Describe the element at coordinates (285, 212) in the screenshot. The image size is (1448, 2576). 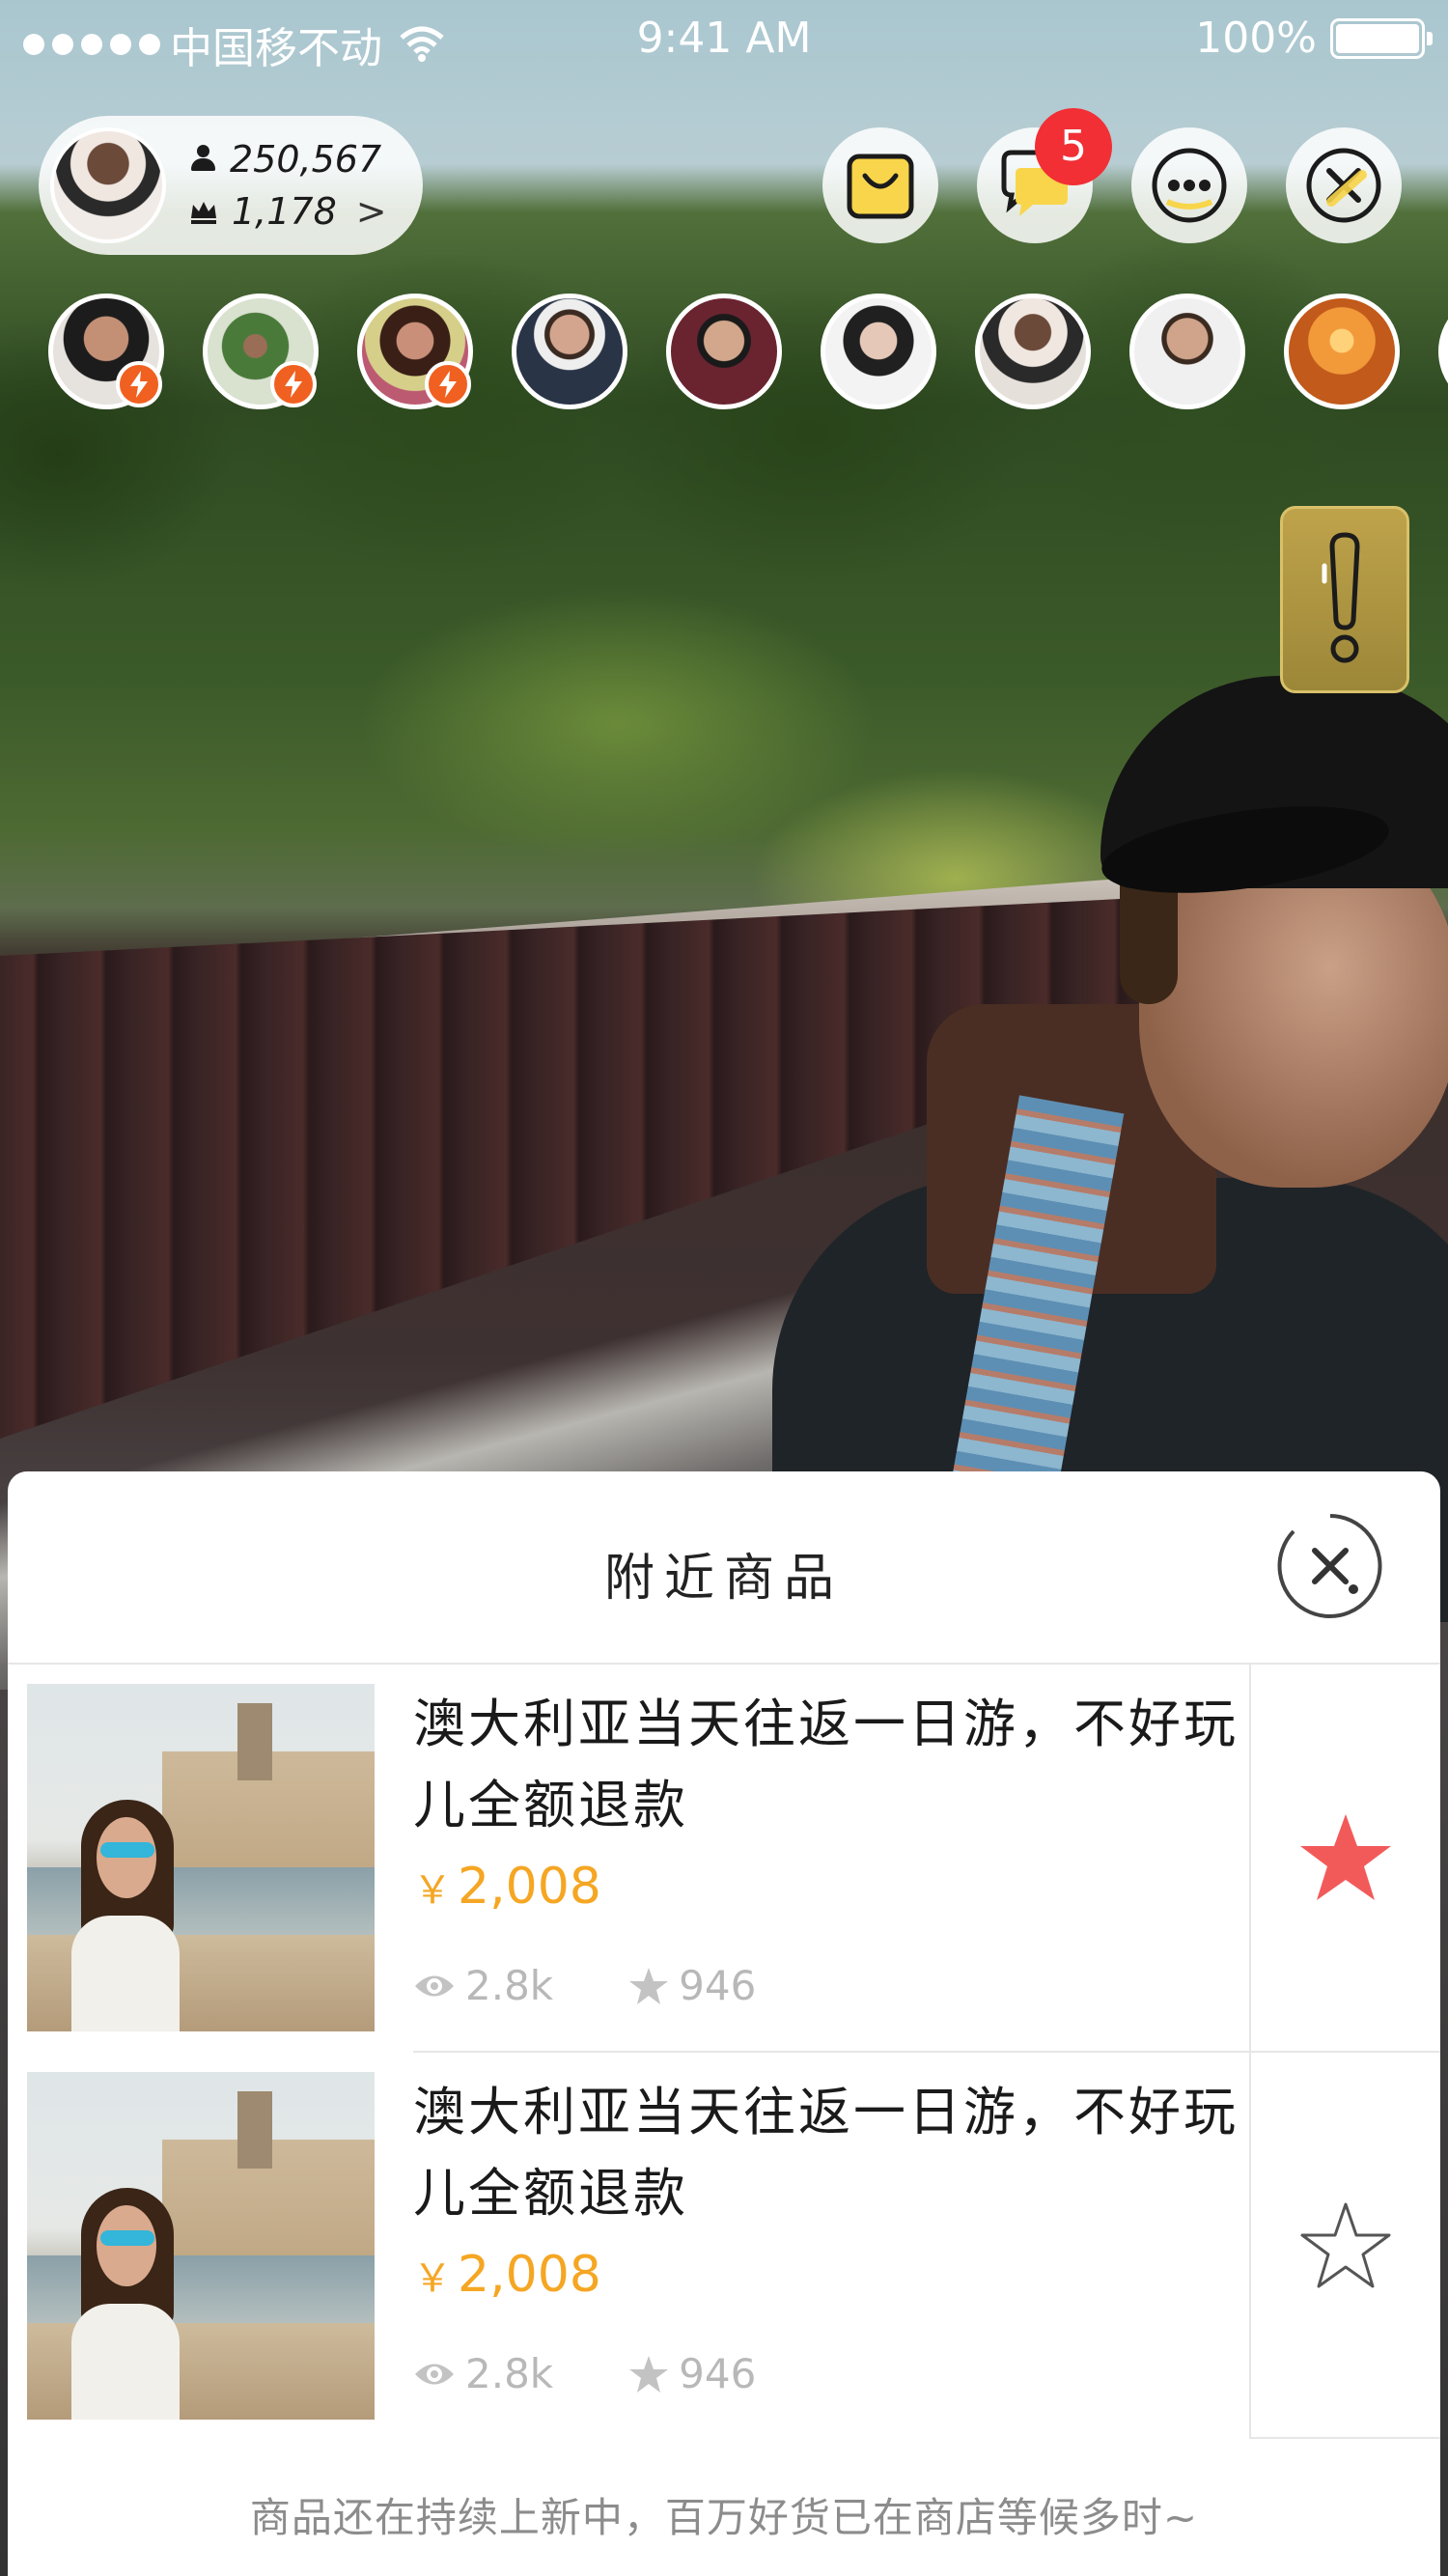
I see `rank-count: 1,178` at that location.